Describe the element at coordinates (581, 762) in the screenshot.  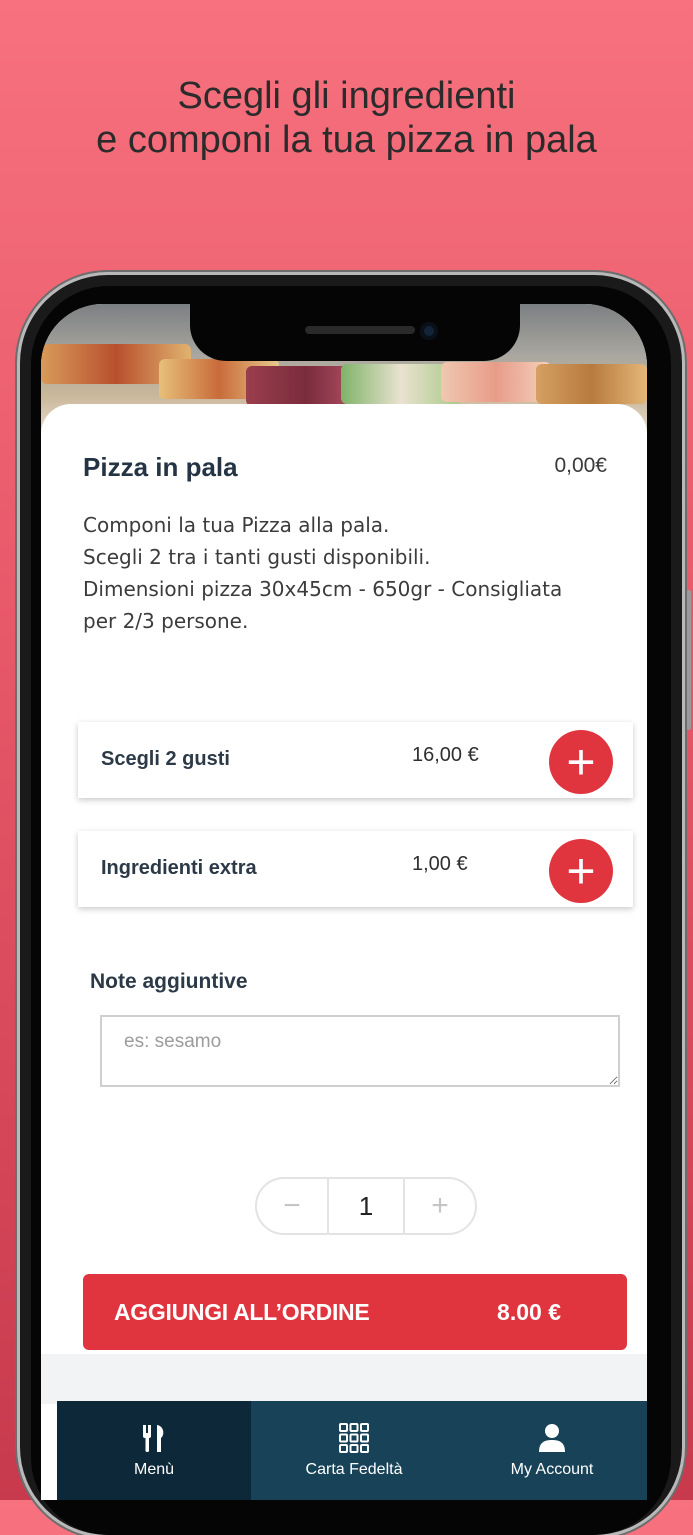
I see `add-flavors-button: +` at that location.